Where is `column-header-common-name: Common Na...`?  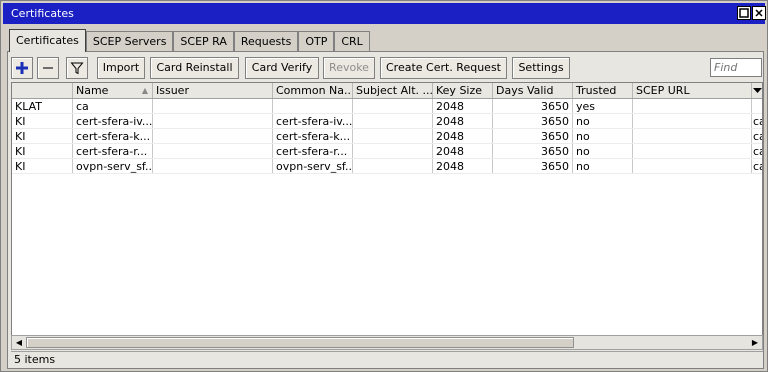
column-header-common-name: Common Na... is located at coordinates (313, 90).